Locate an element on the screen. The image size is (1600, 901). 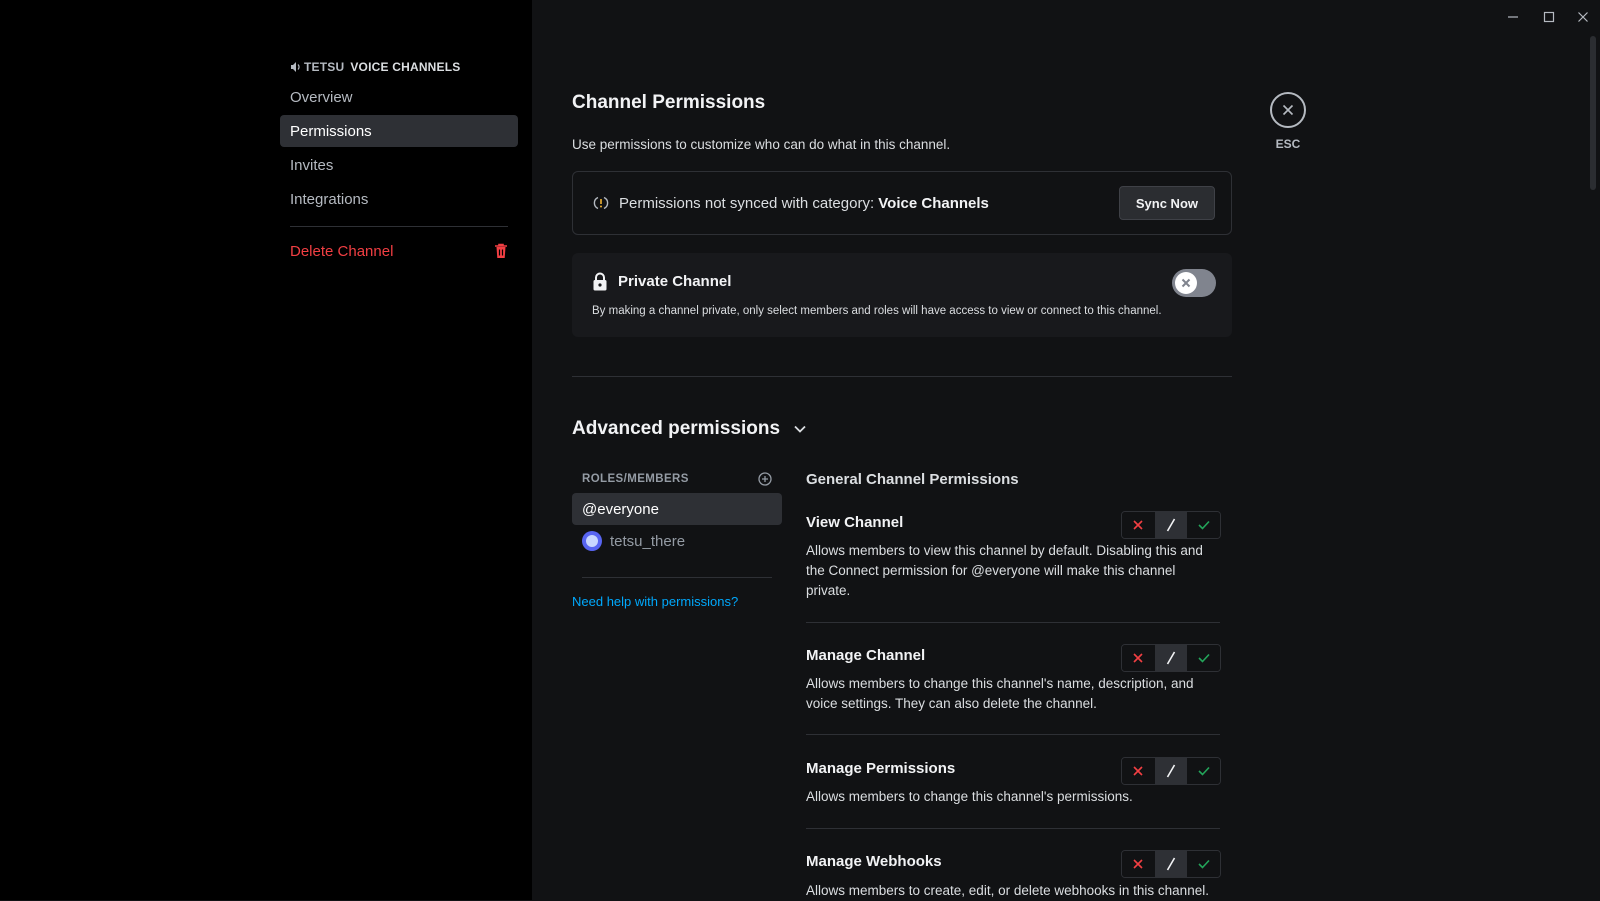
sync-category-name: Voice Channels is located at coordinates (933, 203).